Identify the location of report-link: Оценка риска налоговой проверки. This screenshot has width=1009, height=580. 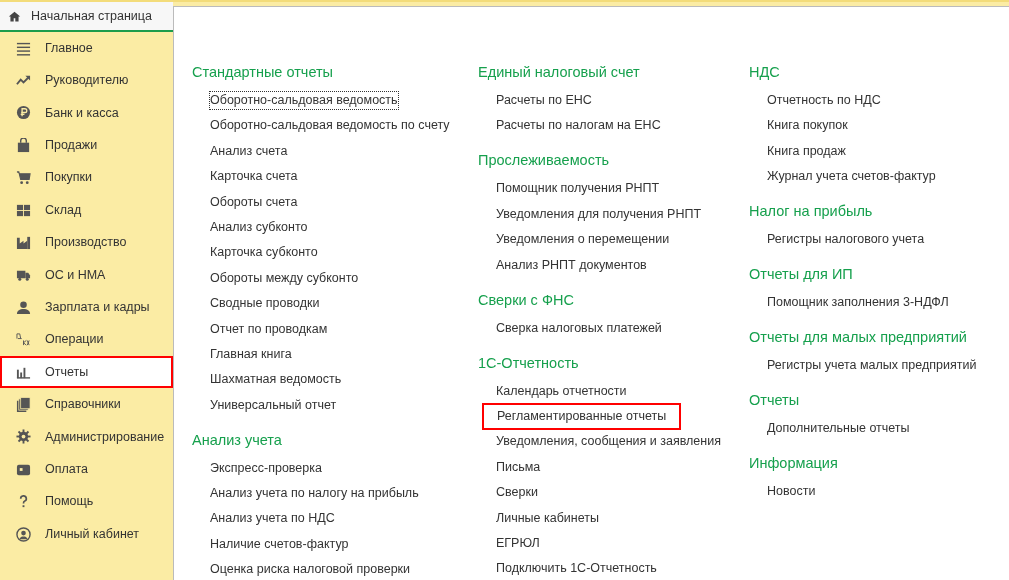
(310, 570).